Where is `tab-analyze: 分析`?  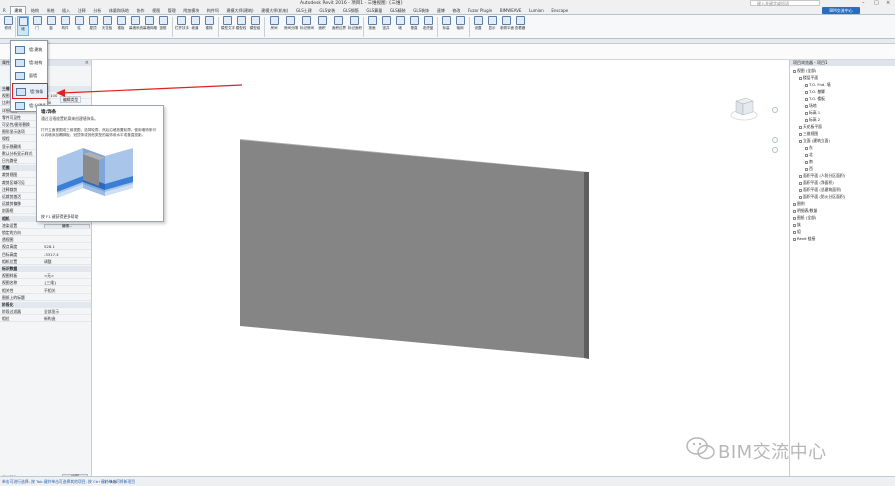
tab-analyze: 分析 is located at coordinates (97, 10).